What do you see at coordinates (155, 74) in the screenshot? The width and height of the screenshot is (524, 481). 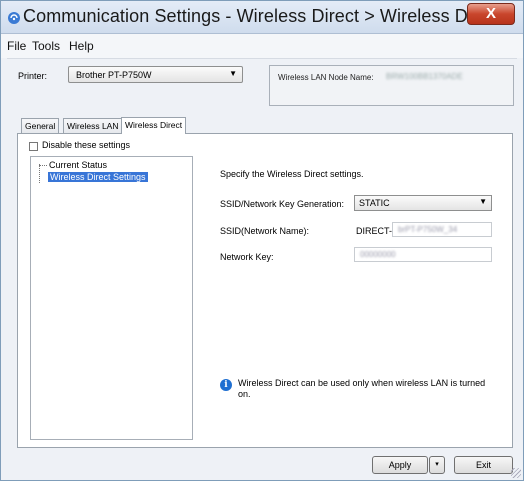 I see `printer-select: Brother PT-P750W ▼` at bounding box center [155, 74].